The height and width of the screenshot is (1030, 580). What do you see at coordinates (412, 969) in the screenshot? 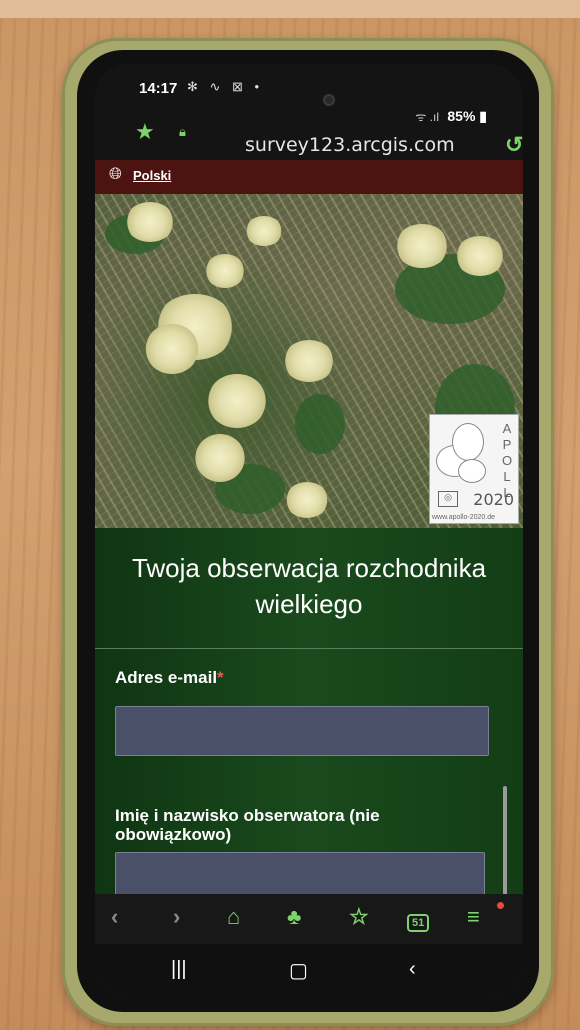
I see `nav-back-icon: ‹` at bounding box center [412, 969].